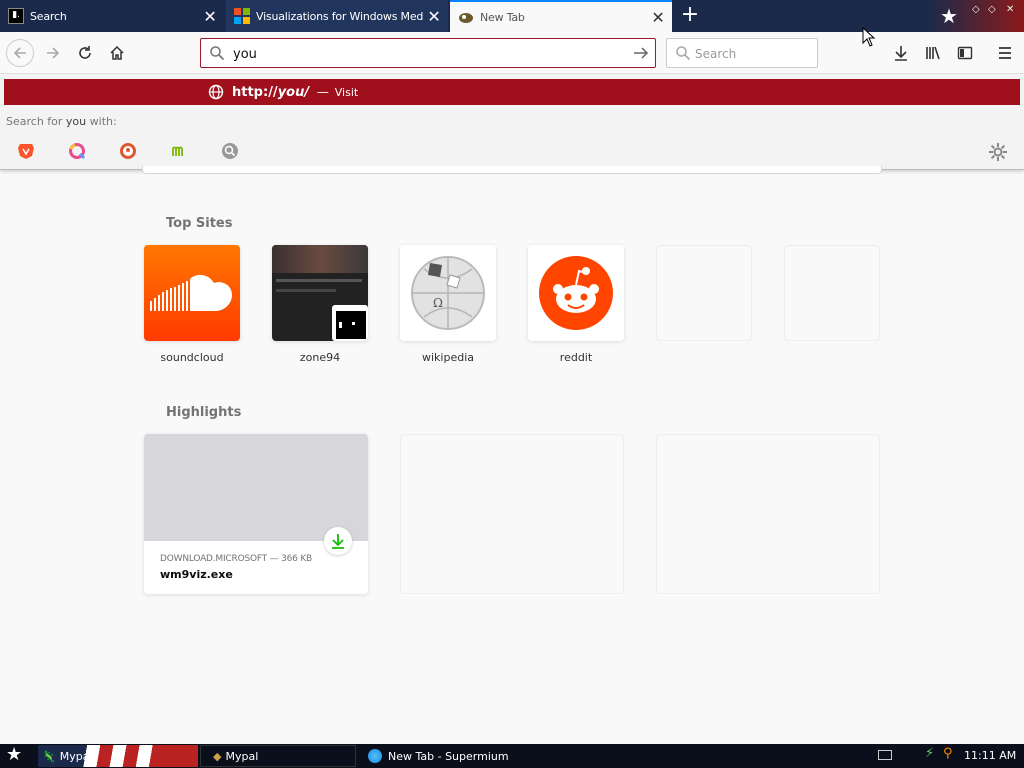  I want to click on top-site-empty, so click(704, 298).